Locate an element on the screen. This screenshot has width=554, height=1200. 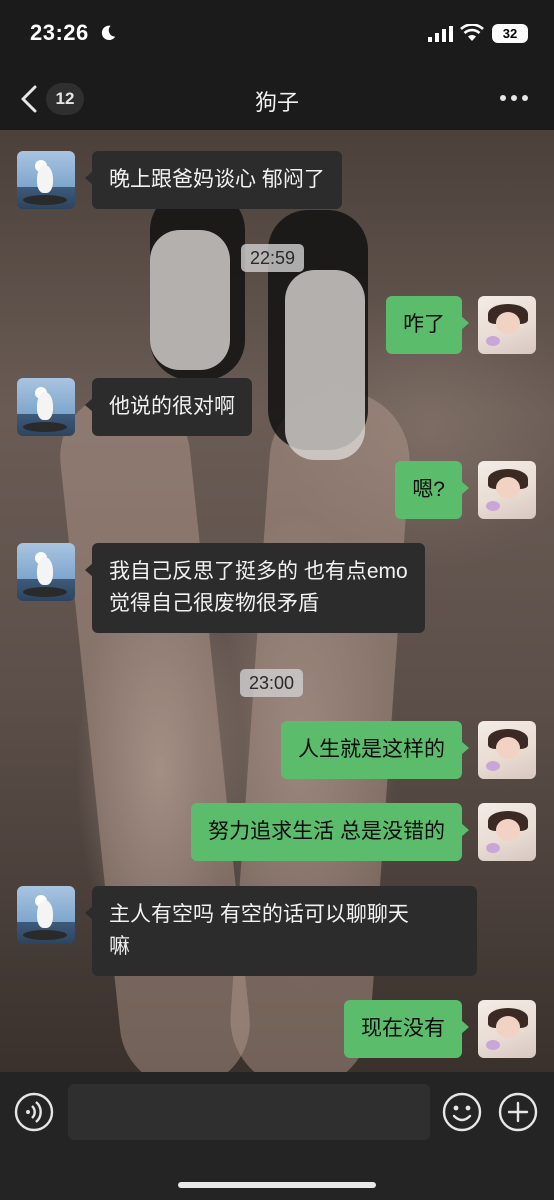
home-indicator is located at coordinates (277, 1185).